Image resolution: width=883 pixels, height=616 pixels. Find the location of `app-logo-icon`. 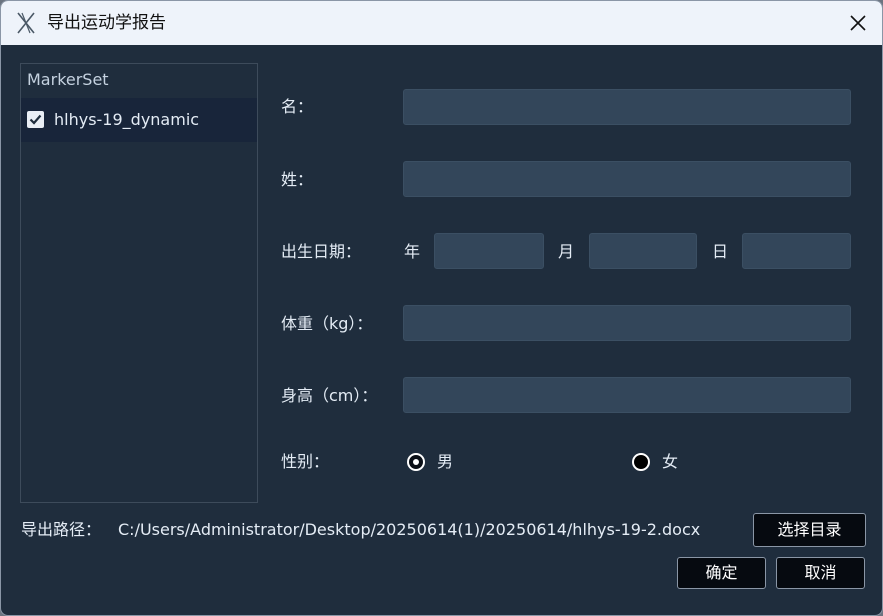

app-logo-icon is located at coordinates (26, 23).